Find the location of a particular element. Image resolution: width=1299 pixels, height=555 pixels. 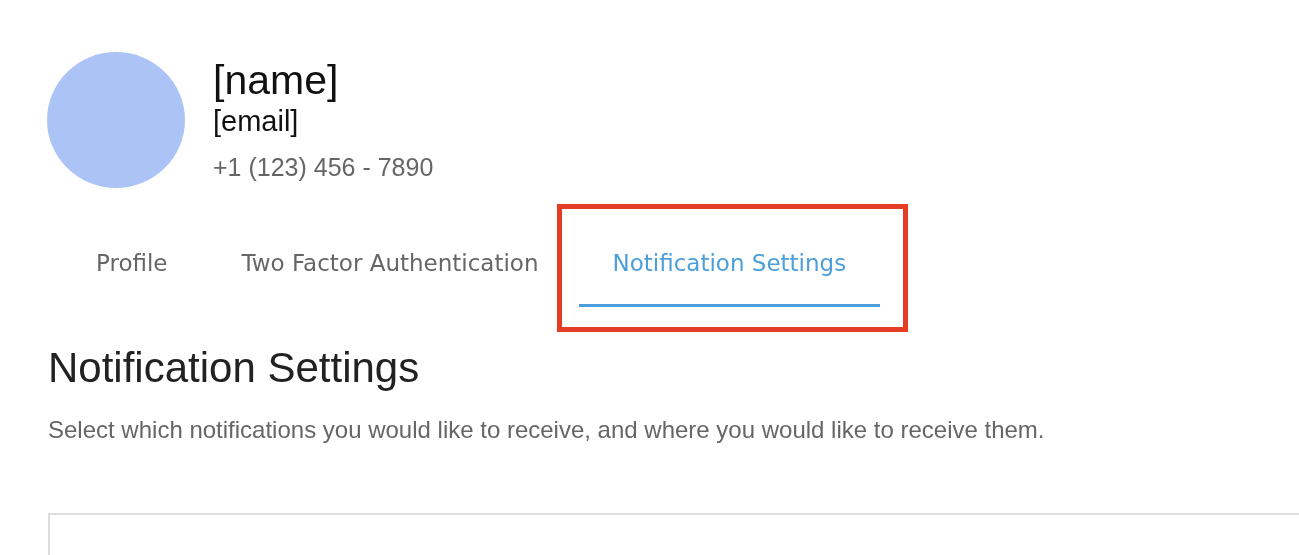

user-name: [name] is located at coordinates (276, 80).